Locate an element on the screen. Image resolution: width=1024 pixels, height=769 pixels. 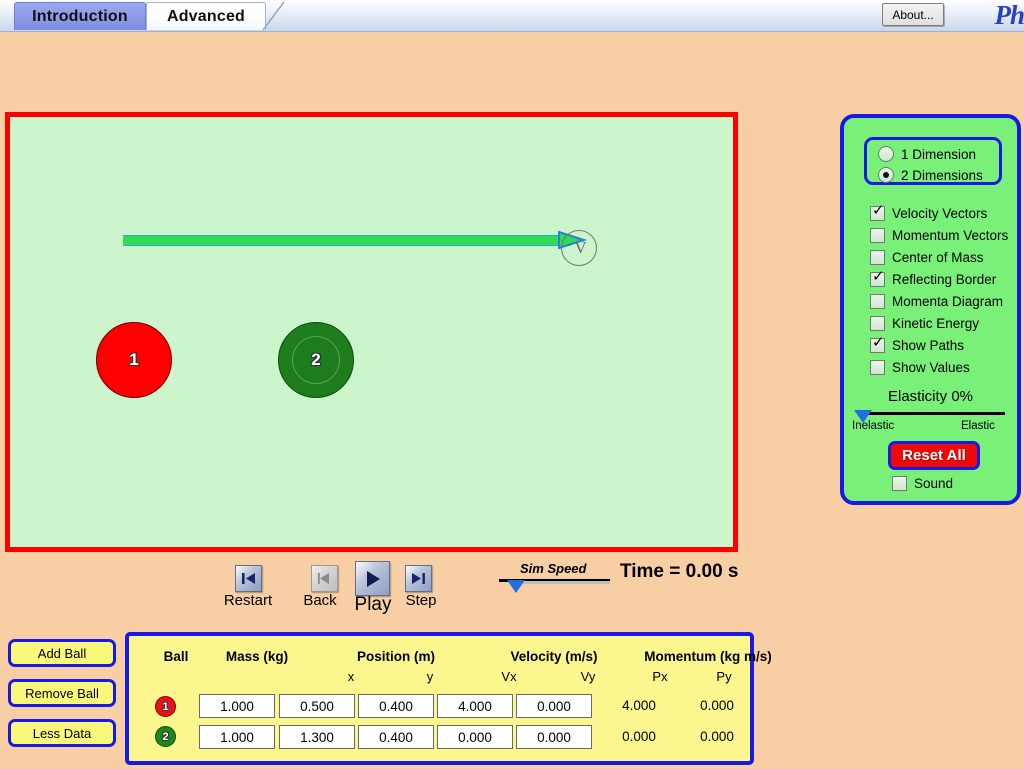
less-data-label: Less Data is located at coordinates (62, 733).